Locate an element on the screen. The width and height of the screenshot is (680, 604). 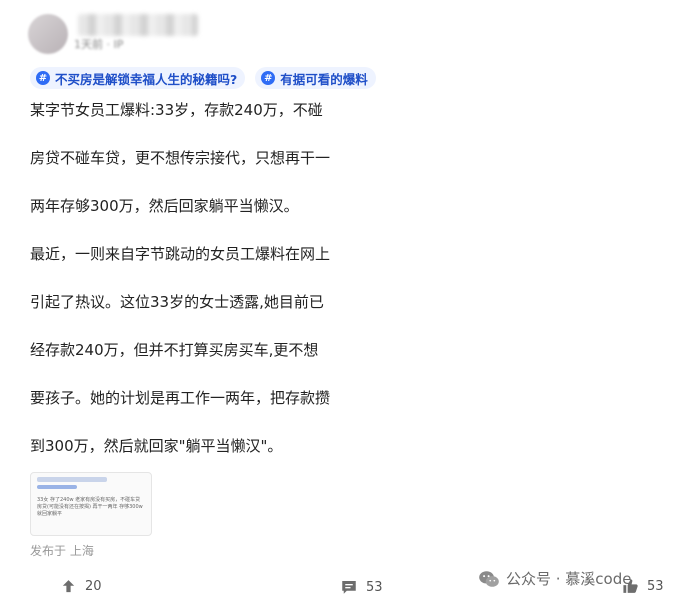
paragraph: 某字节女员工爆料:33岁，存款240万，不碰 is located at coordinates (176, 110).